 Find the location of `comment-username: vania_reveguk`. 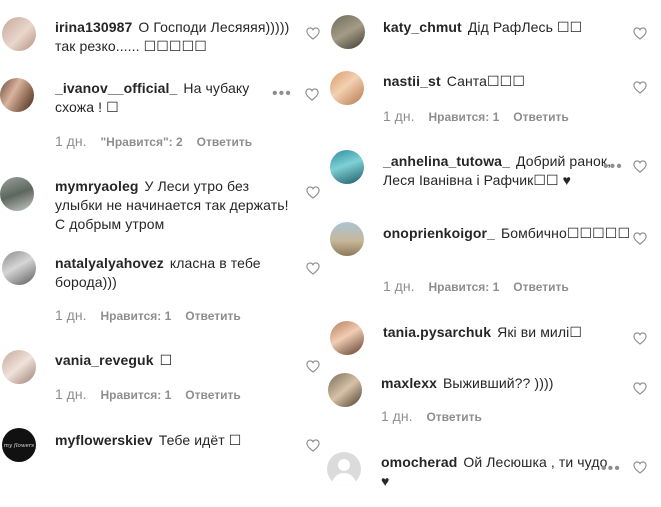

comment-username: vania_reveguk is located at coordinates (104, 360).